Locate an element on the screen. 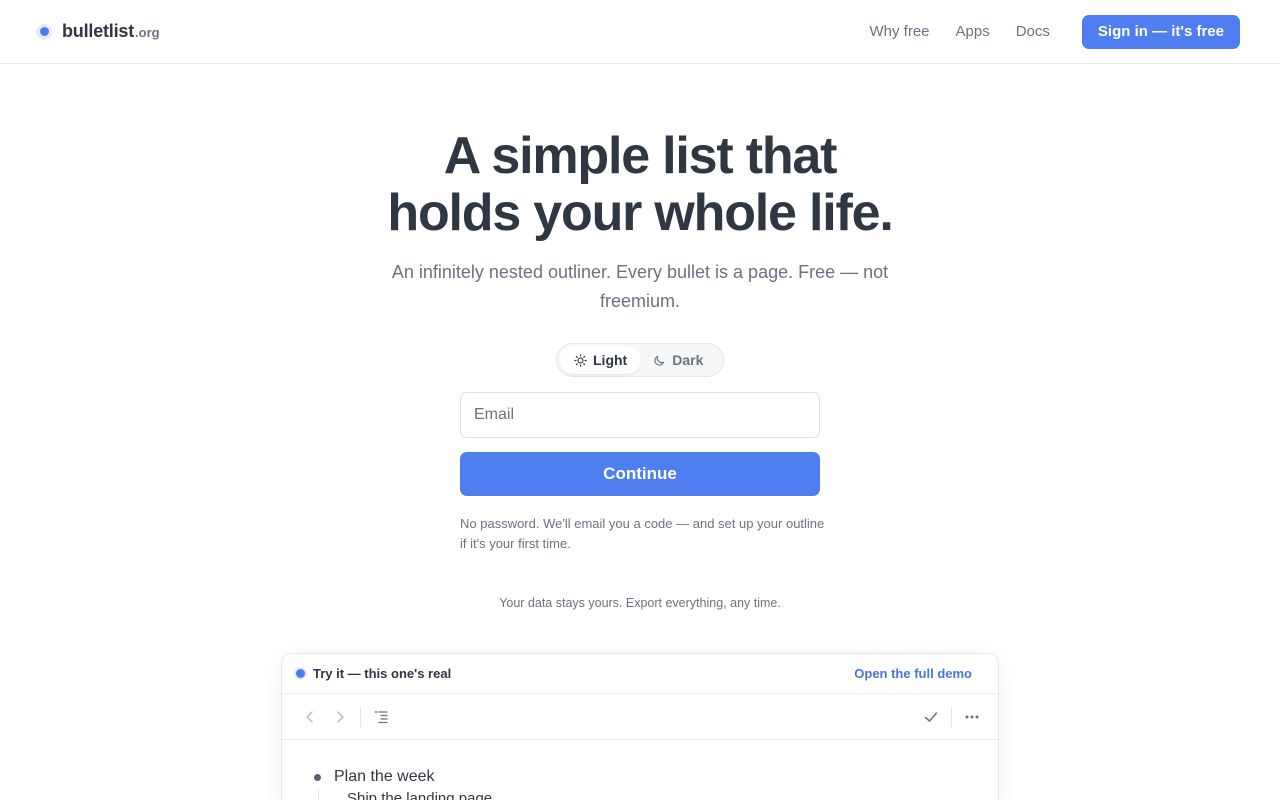 The width and height of the screenshot is (1280, 800). demo-bullet-icon is located at coordinates (300, 673).